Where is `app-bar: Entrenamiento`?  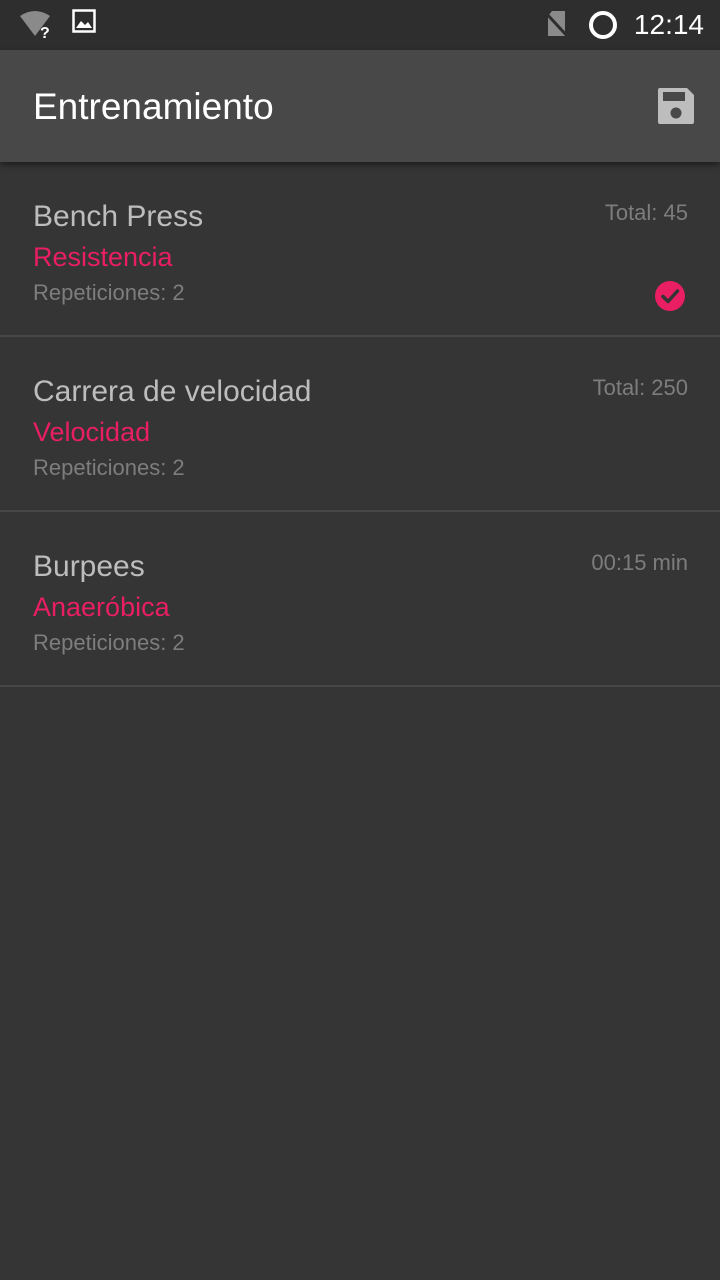 app-bar: Entrenamiento is located at coordinates (360, 106).